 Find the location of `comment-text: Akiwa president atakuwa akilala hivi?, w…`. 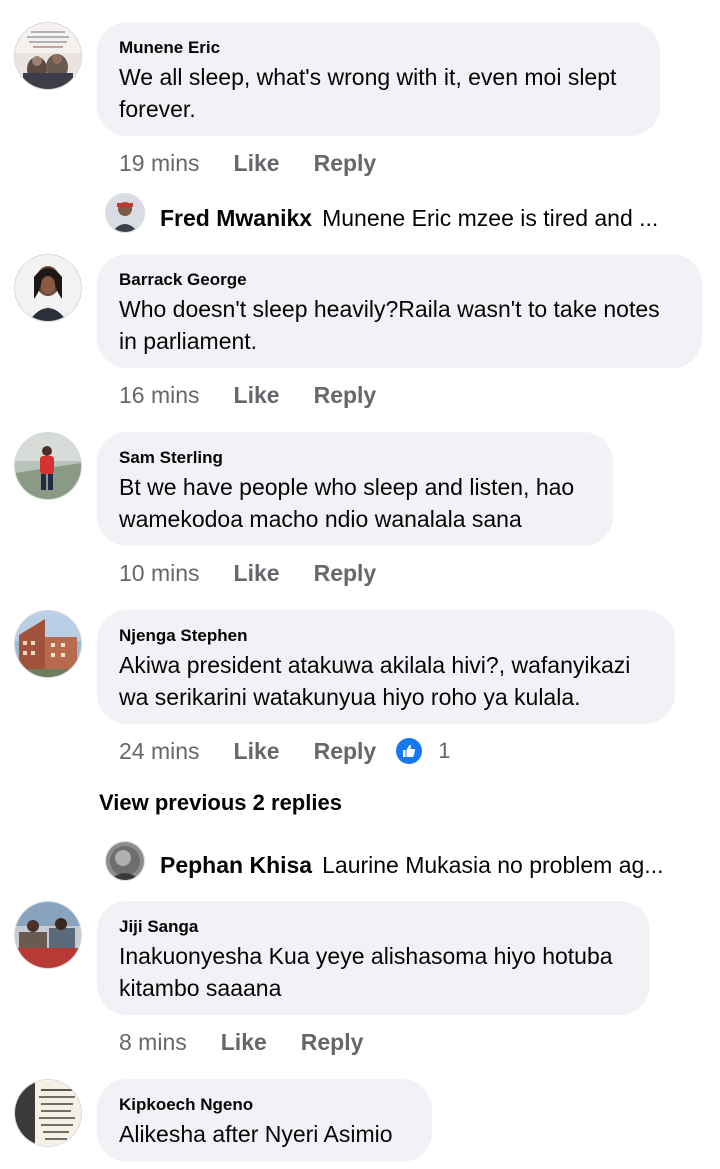

comment-text: Akiwa president atakuwa akilala hivi?, w… is located at coordinates (375, 681).